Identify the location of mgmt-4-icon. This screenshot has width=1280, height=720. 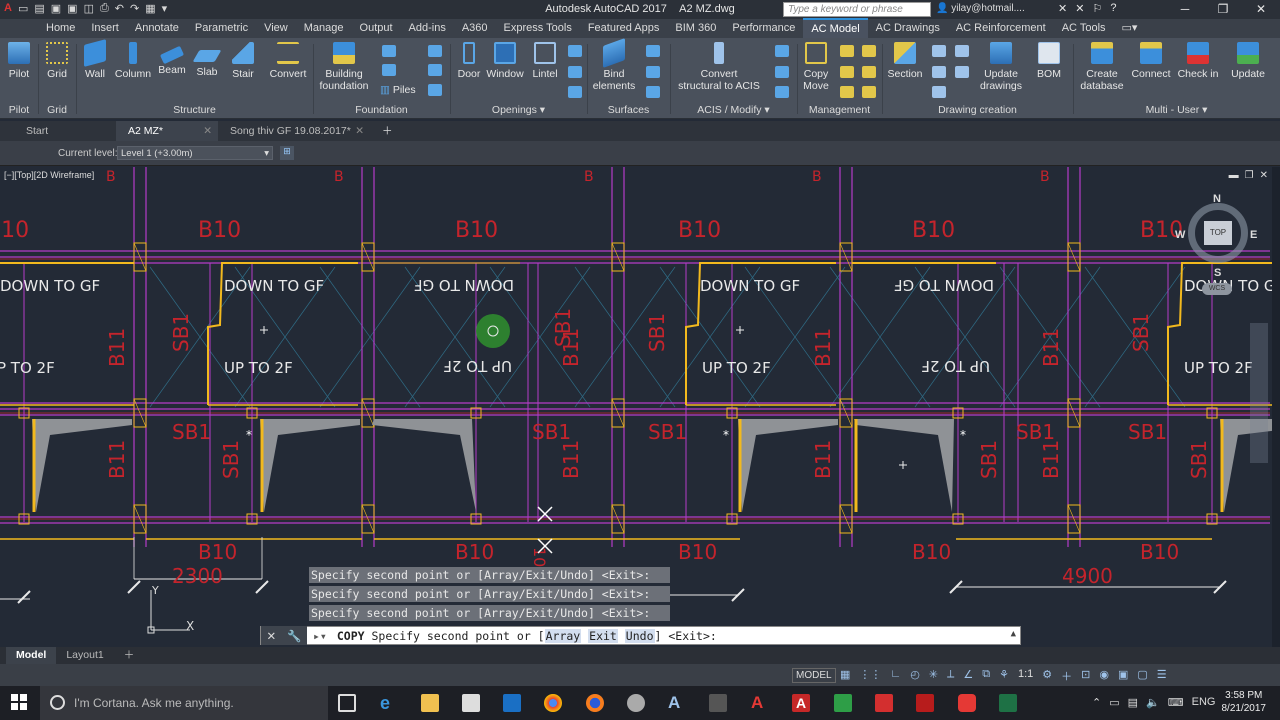
(869, 72).